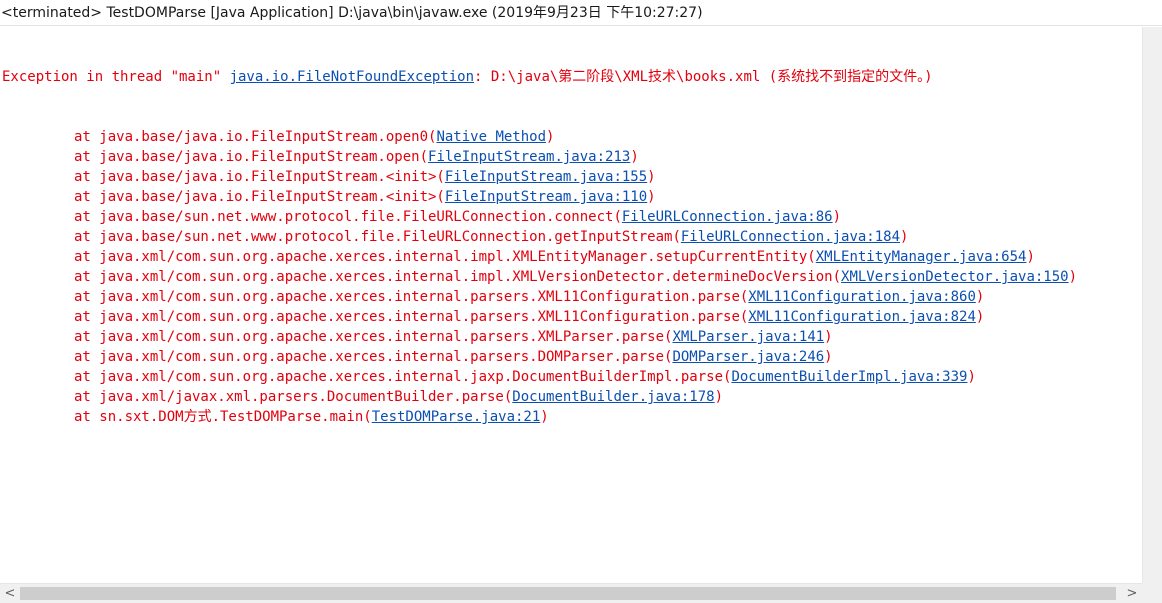  I want to click on scrollbar-corner, so click(1152, 593).